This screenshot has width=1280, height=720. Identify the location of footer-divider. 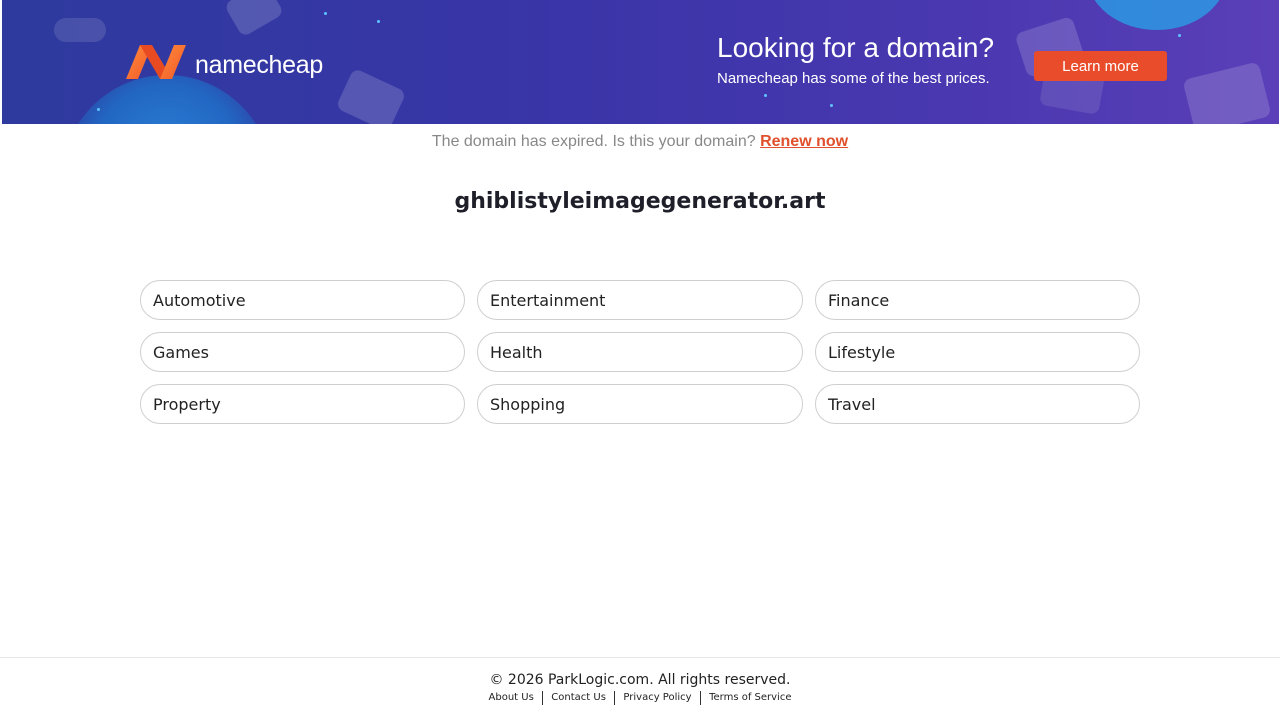
(640, 657).